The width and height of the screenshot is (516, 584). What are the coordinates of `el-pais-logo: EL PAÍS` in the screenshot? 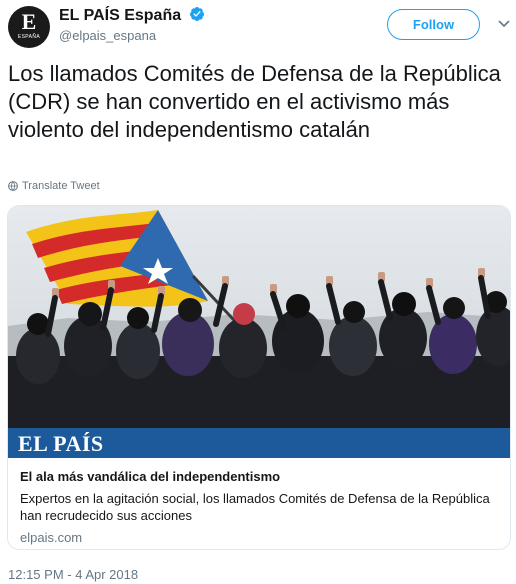 It's located at (61, 443).